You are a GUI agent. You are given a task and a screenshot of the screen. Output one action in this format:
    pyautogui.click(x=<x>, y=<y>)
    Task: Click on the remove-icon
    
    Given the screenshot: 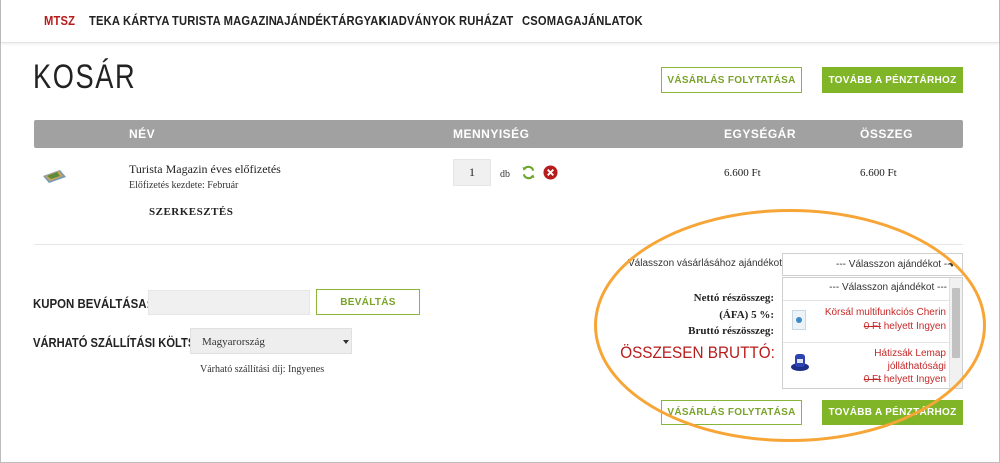 What is the action you would take?
    pyautogui.click(x=550, y=172)
    